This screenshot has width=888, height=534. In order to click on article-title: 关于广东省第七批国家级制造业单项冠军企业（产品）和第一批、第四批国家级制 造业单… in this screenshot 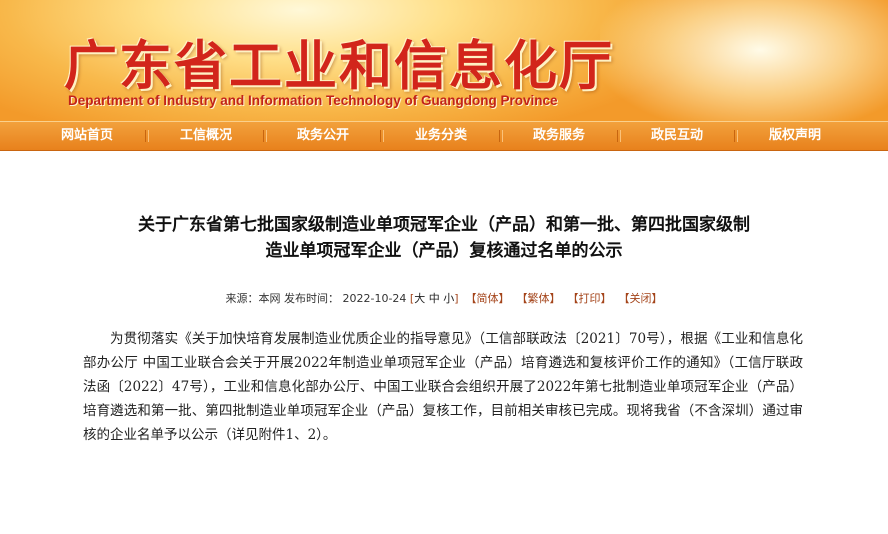, I will do `click(444, 238)`.